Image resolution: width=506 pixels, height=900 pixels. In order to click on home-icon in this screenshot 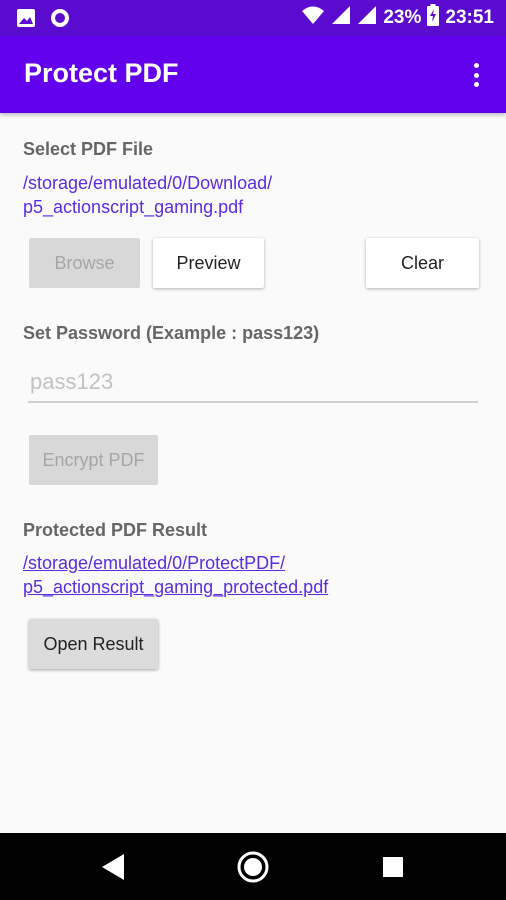, I will do `click(253, 867)`.